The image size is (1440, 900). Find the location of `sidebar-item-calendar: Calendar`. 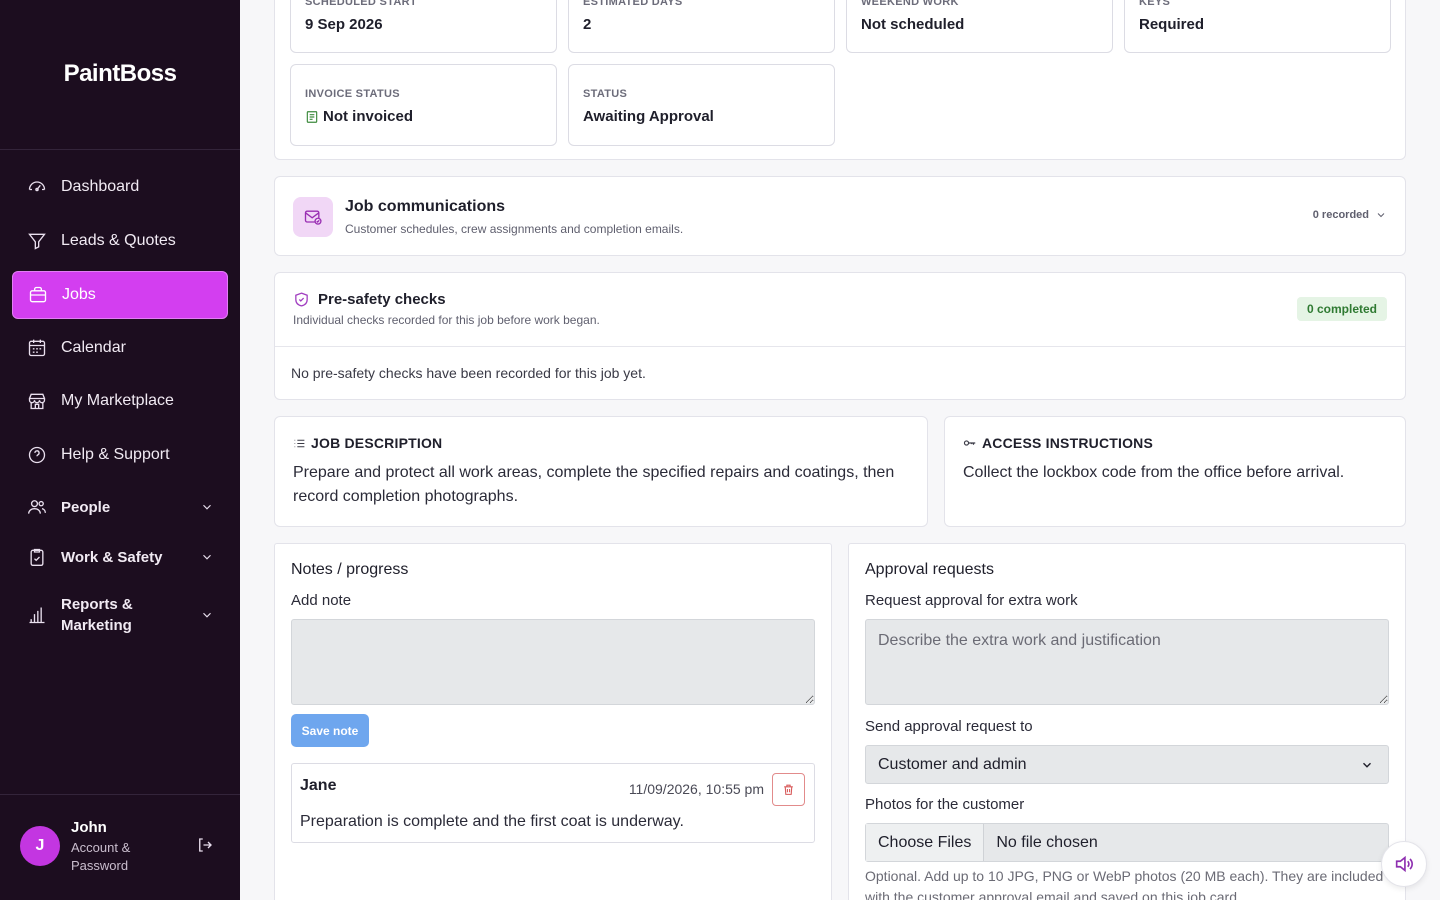

sidebar-item-calendar: Calendar is located at coordinates (120, 348).